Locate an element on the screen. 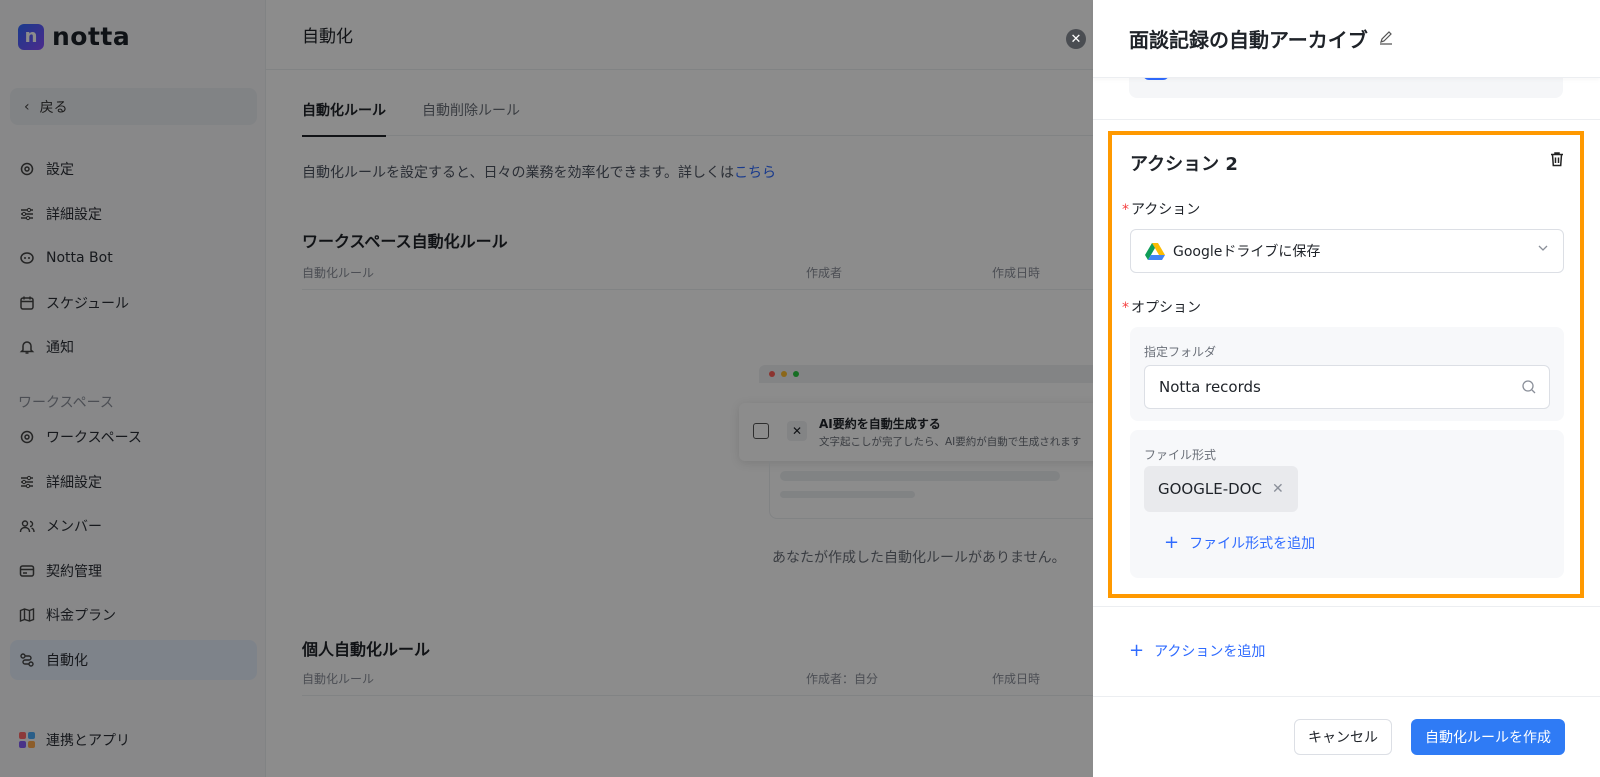  trash-icon is located at coordinates (1557, 159).